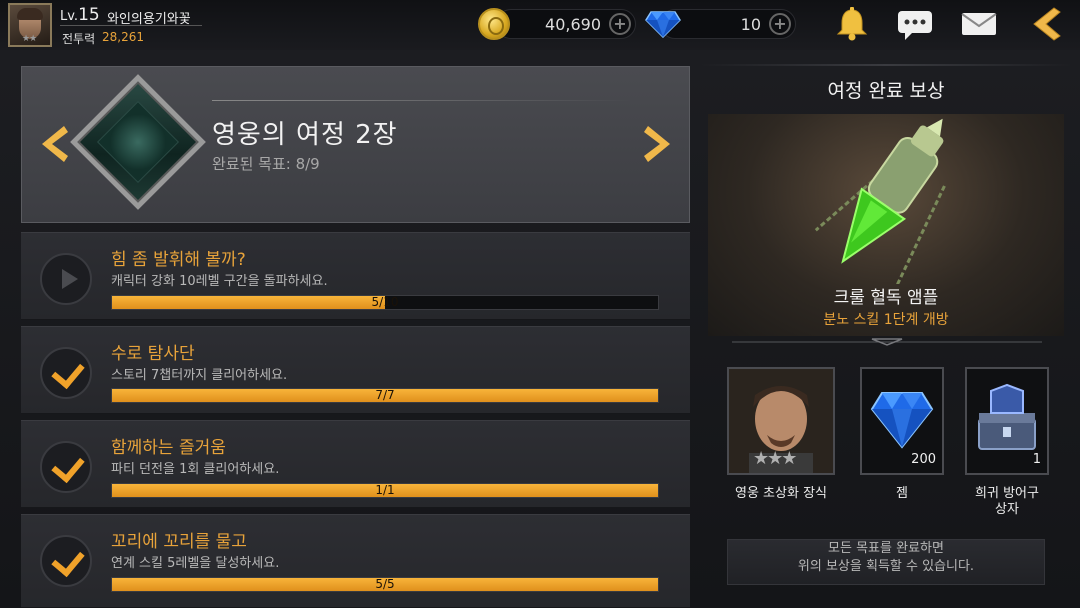 Image resolution: width=1080 pixels, height=608 pixels. Describe the element at coordinates (131, 25) in the screenshot. I see `level-divider` at that location.